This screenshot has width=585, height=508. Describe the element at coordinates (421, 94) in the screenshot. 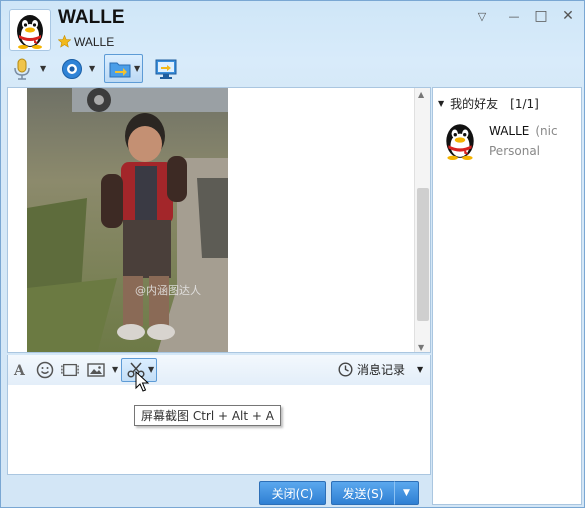

I see `scroll-up-icon: ▲` at that location.